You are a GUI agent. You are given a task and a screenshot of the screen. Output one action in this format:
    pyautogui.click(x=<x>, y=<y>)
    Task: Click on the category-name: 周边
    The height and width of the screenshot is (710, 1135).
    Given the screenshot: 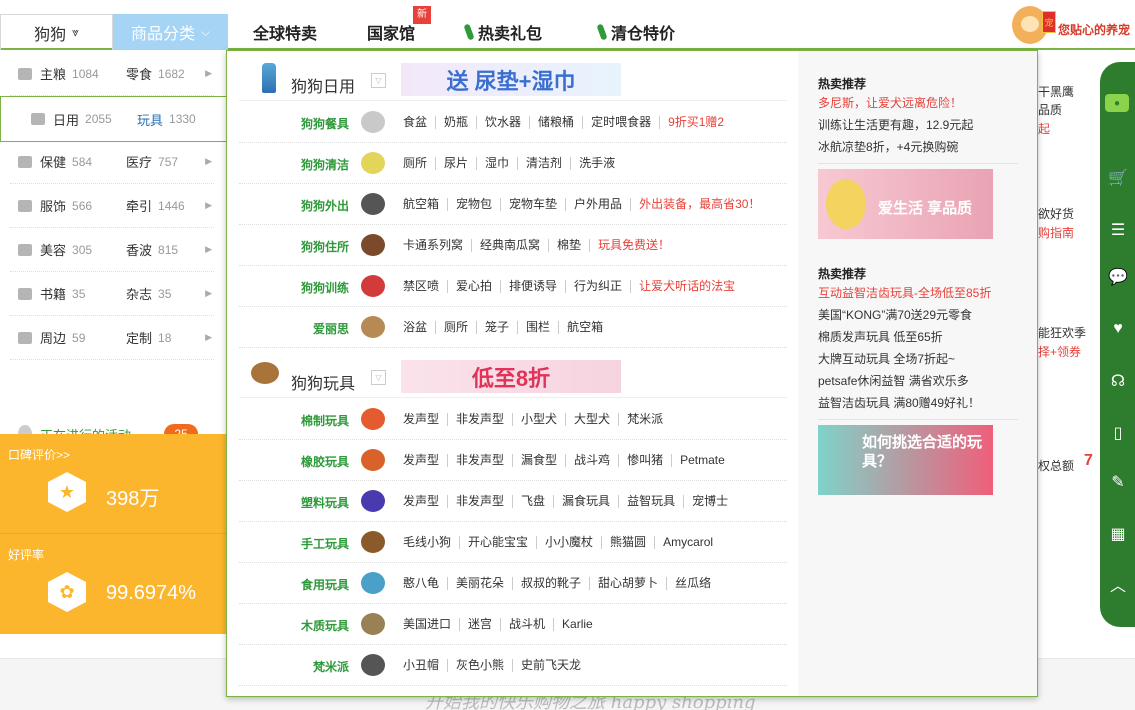 What is the action you would take?
    pyautogui.click(x=53, y=337)
    